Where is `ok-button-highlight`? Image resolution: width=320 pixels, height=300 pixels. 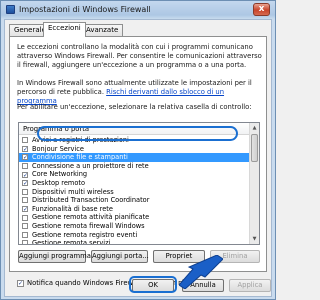 ok-button-highlight is located at coordinates (153, 284).